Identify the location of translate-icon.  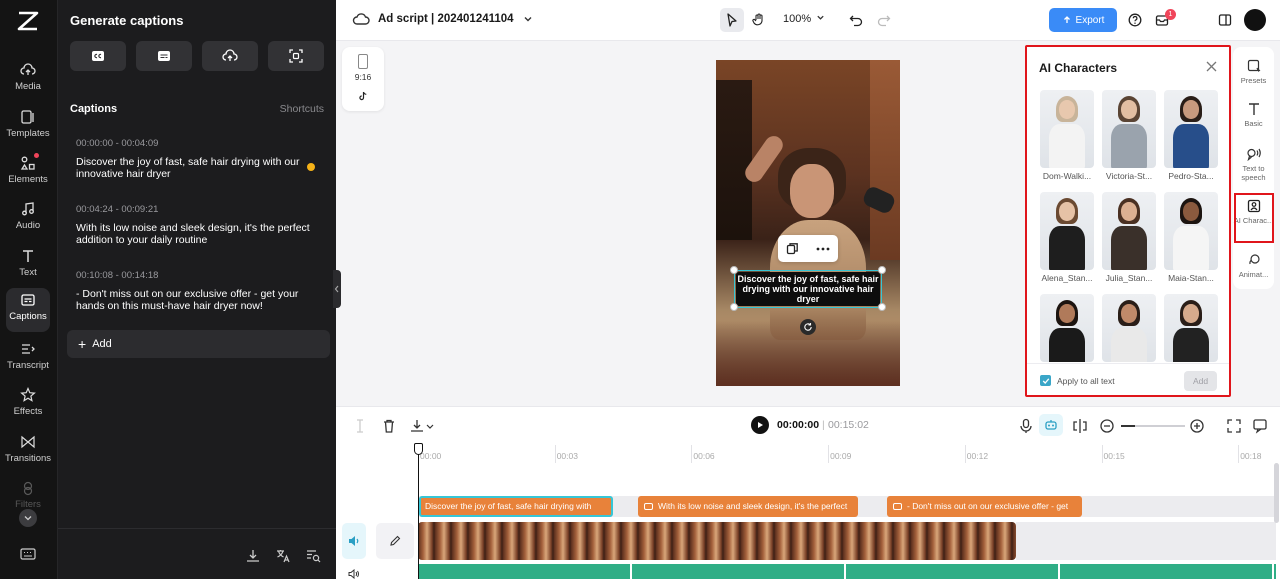
(283, 556).